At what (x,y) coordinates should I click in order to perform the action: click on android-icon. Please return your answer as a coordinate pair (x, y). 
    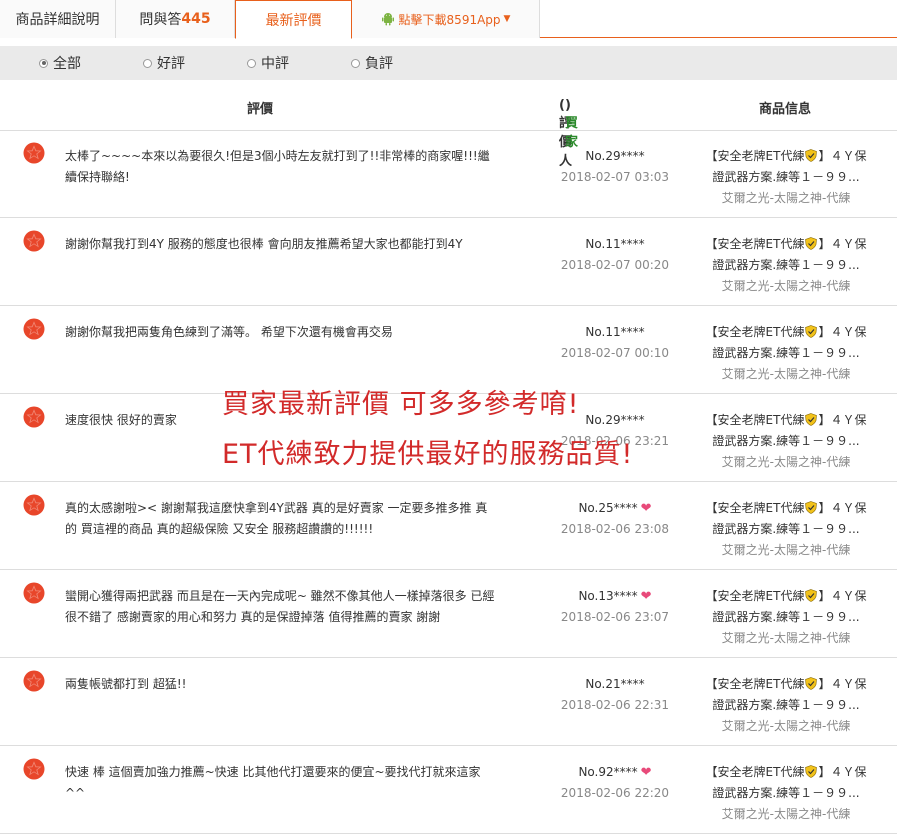
    Looking at the image, I should click on (387, 19).